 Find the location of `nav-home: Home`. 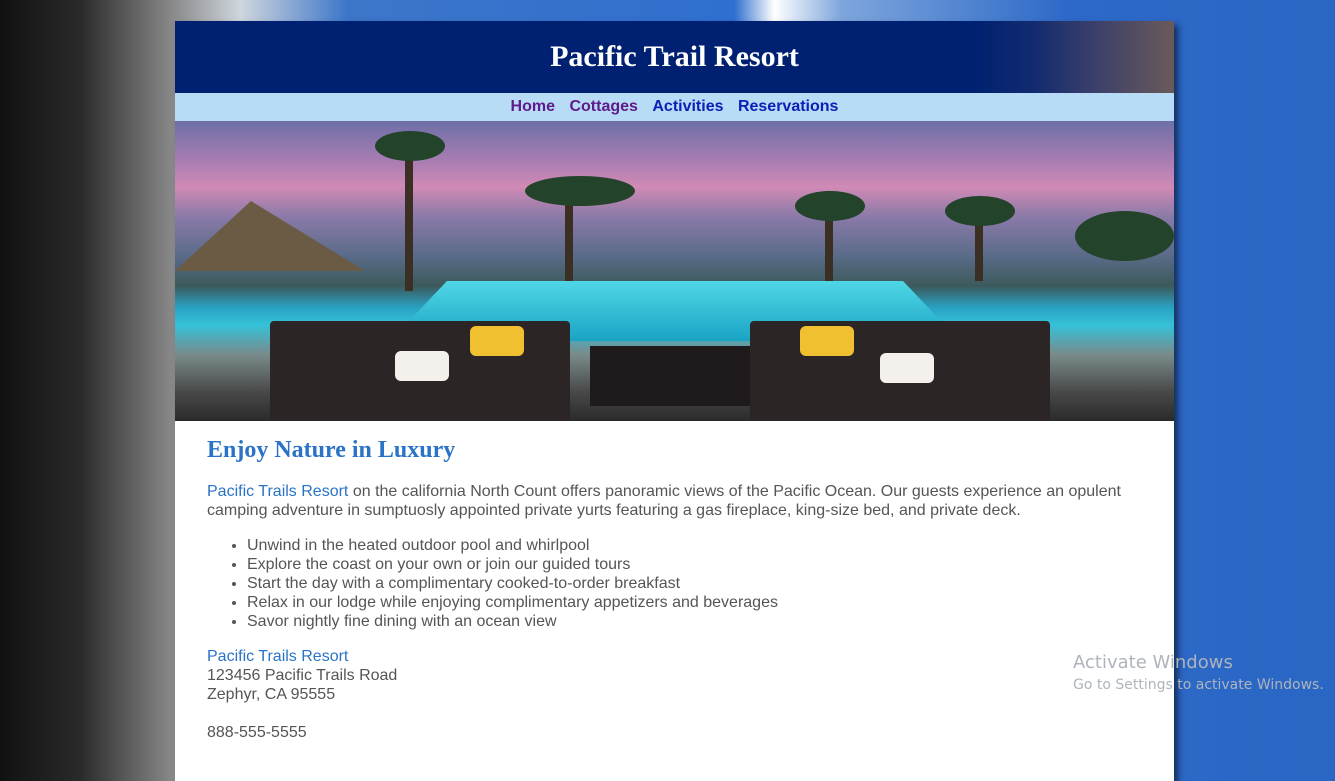

nav-home: Home is located at coordinates (533, 106).